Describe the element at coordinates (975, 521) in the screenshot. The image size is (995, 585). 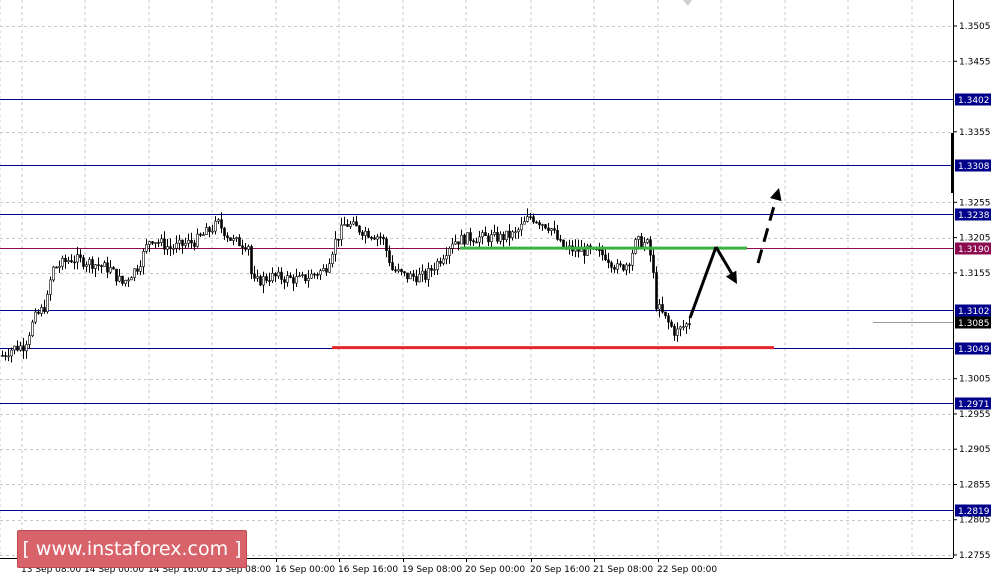
I see `price-tick-label: 1.2805` at that location.